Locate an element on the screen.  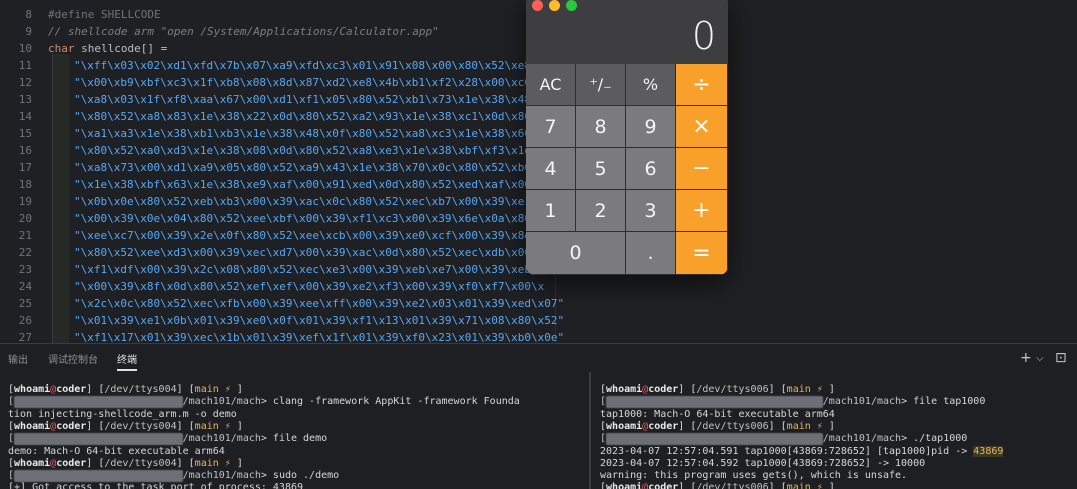
line-number: 18 is located at coordinates (25, 184).